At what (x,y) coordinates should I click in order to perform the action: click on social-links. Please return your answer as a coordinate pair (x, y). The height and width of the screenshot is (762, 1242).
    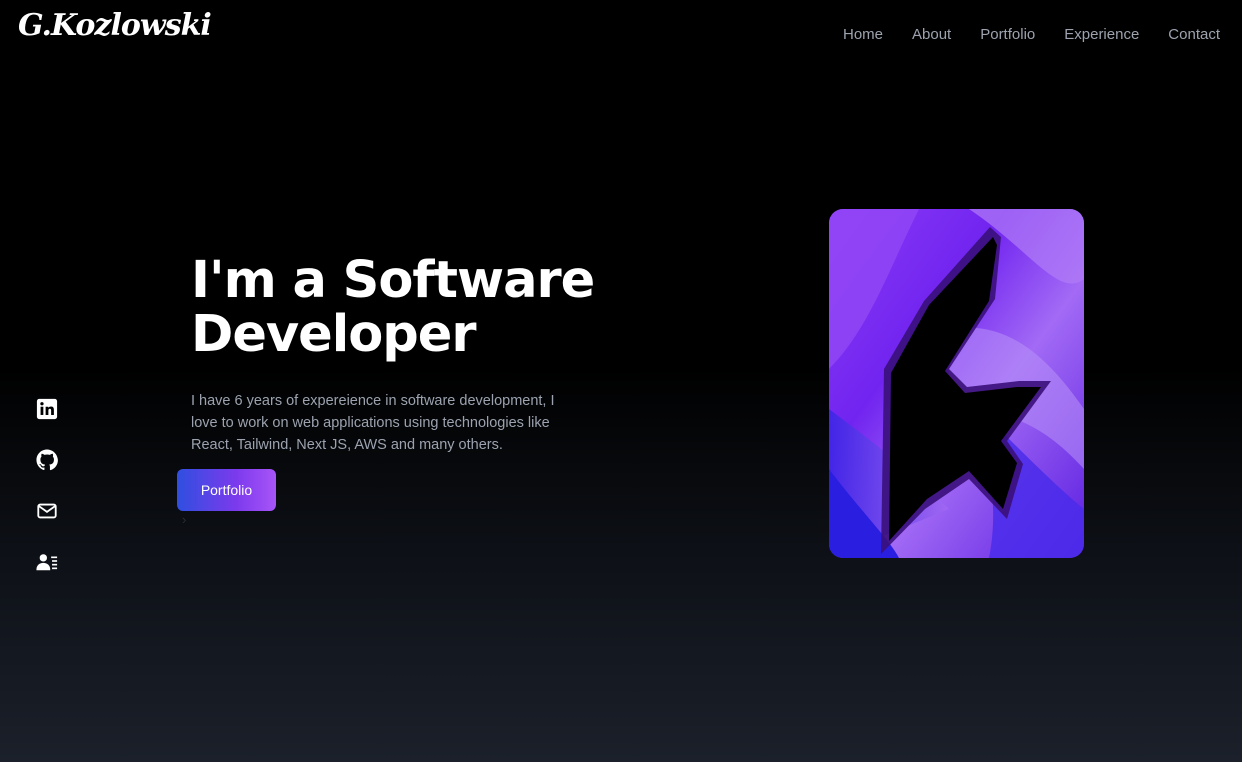
    Looking at the image, I should click on (47, 485).